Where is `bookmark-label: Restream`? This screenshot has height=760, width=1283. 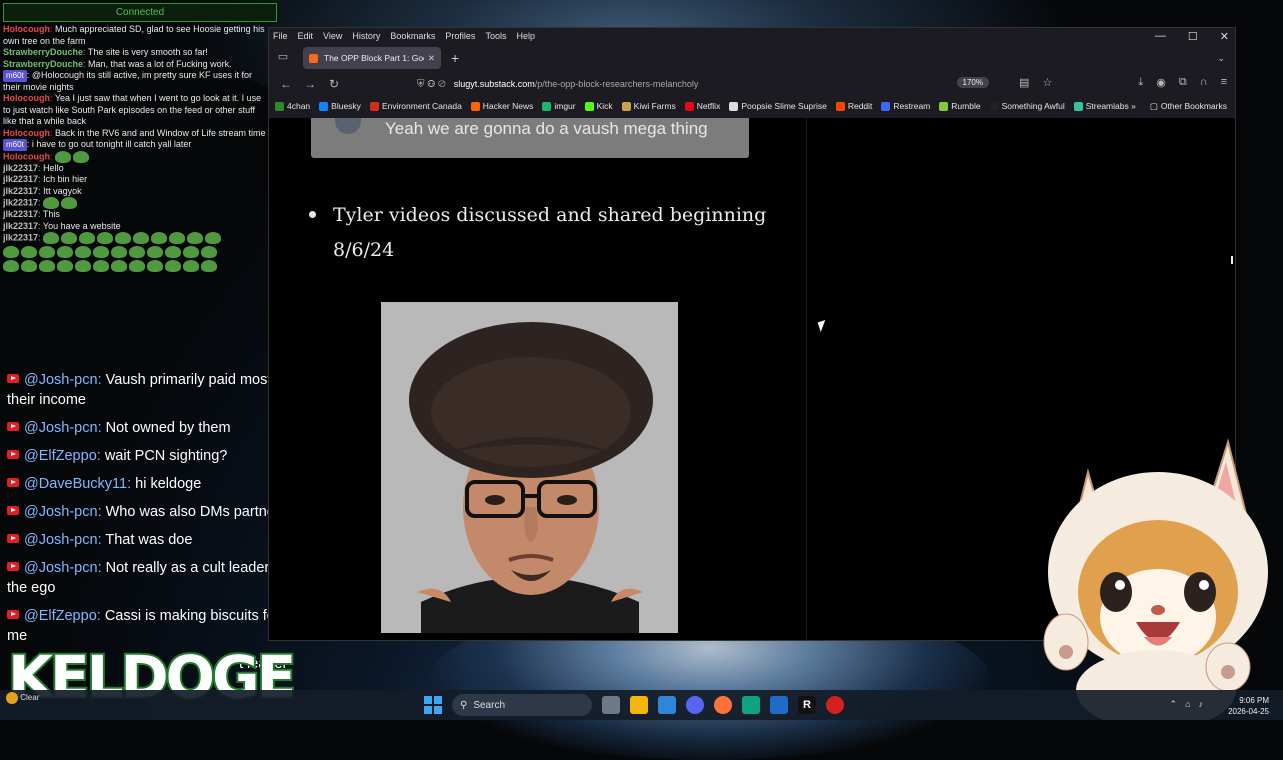 bookmark-label: Restream is located at coordinates (912, 106).